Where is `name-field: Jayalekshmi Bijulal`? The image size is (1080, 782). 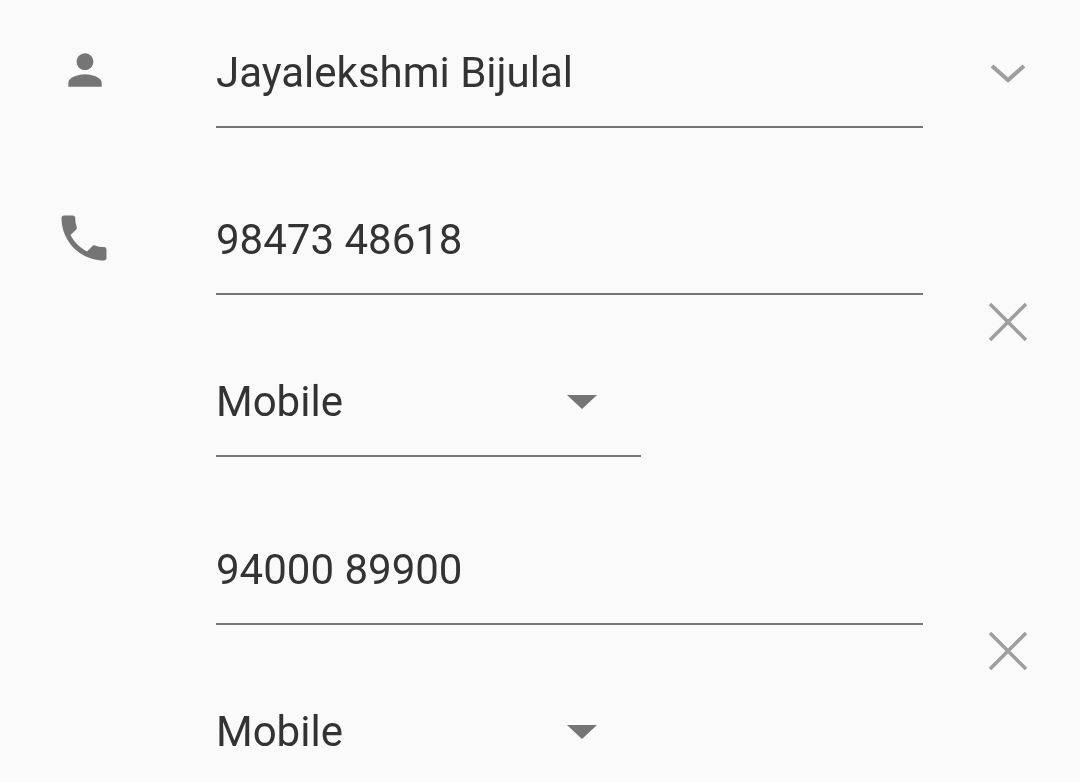
name-field: Jayalekshmi Bijulal is located at coordinates (569, 87).